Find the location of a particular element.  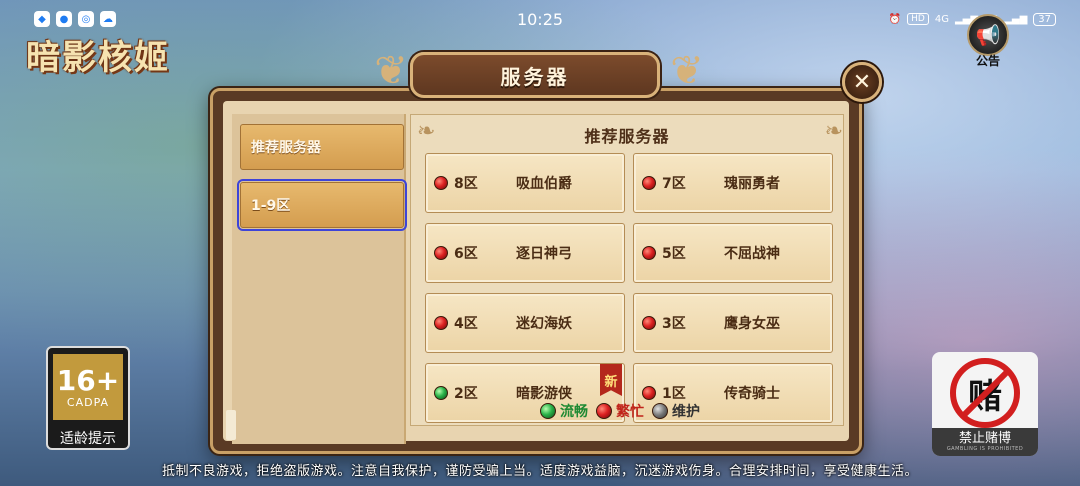

close-button: ✕ is located at coordinates (862, 82).